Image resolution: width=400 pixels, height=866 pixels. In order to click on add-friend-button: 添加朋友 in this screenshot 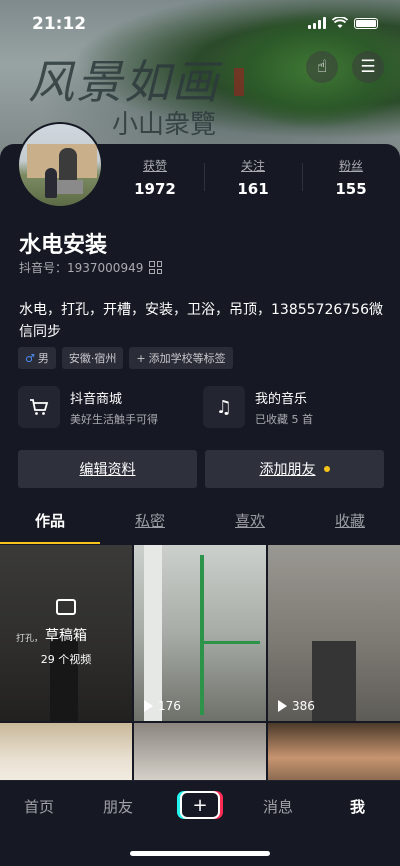, I will do `click(294, 469)`.